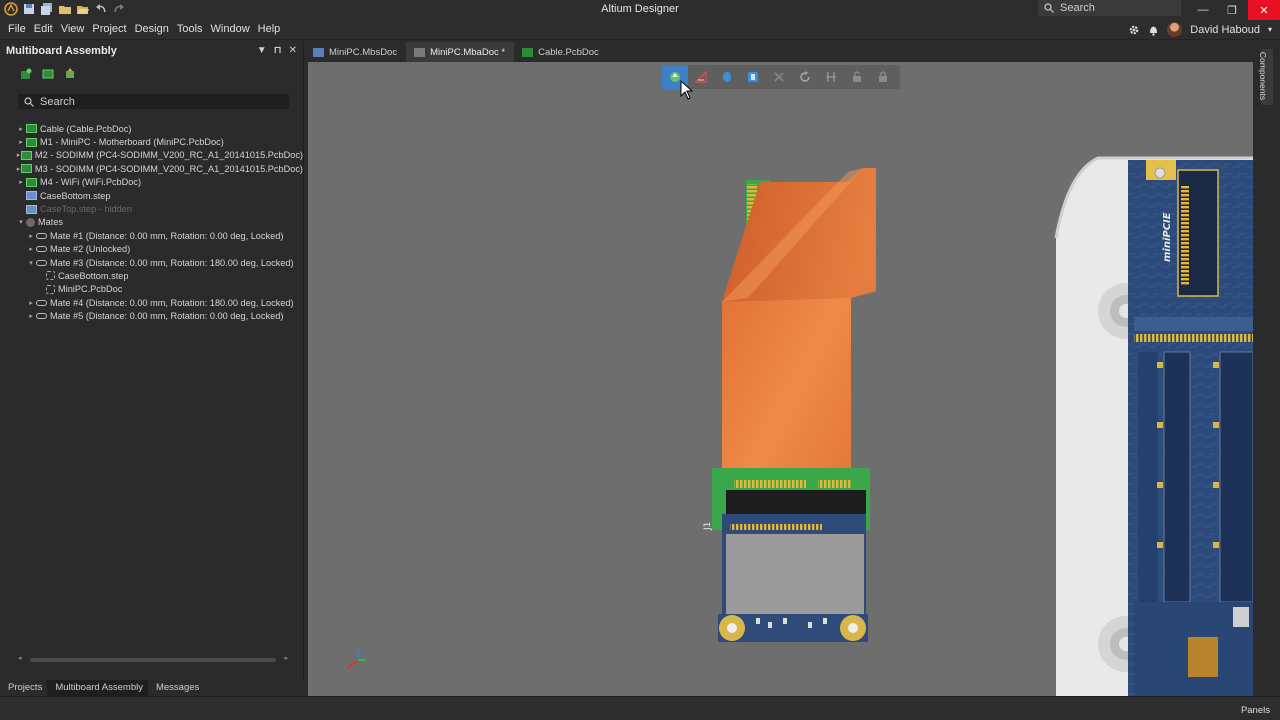 Image resolution: width=1280 pixels, height=720 pixels. I want to click on avatar, so click(1175, 29).